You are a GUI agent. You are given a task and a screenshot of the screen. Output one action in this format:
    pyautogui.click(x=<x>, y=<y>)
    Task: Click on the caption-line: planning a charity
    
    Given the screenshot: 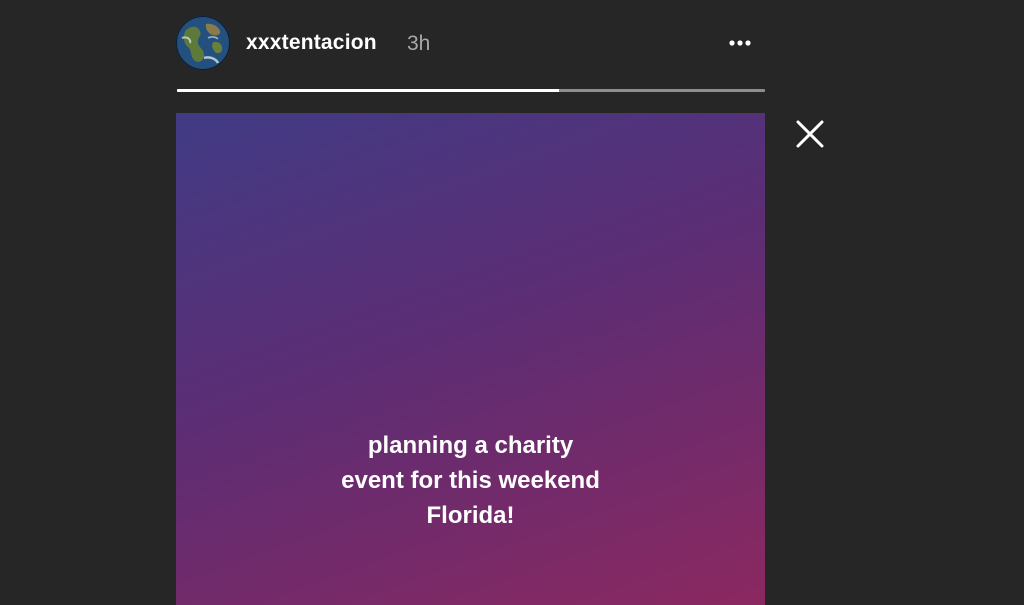 What is the action you would take?
    pyautogui.click(x=470, y=445)
    